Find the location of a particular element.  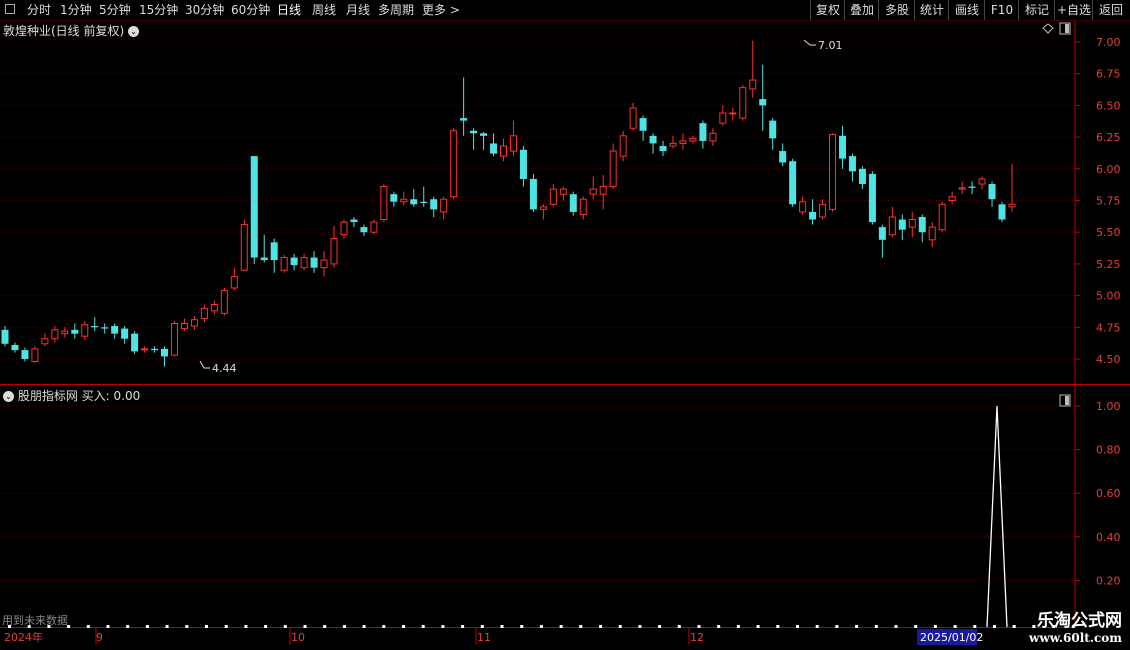

menu-square-icon is located at coordinates (10, 9).